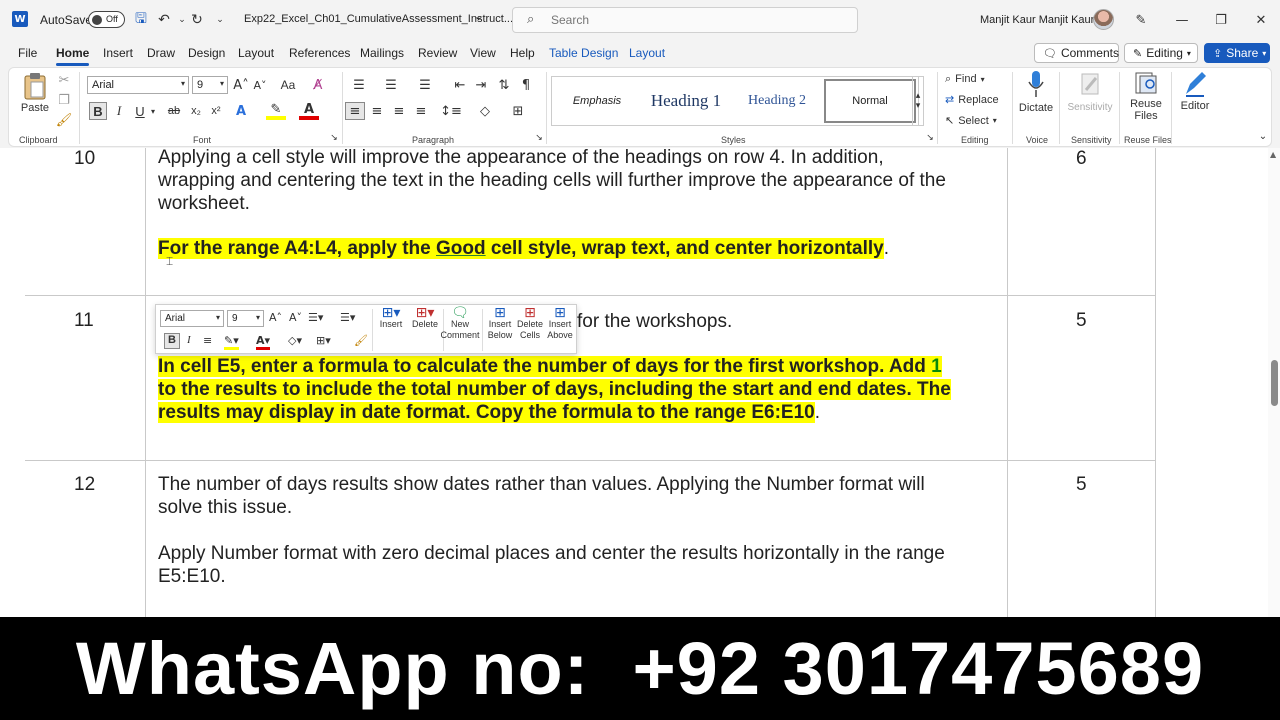 Image resolution: width=1280 pixels, height=720 pixels. I want to click on cut-icon: ✂, so click(64, 80).